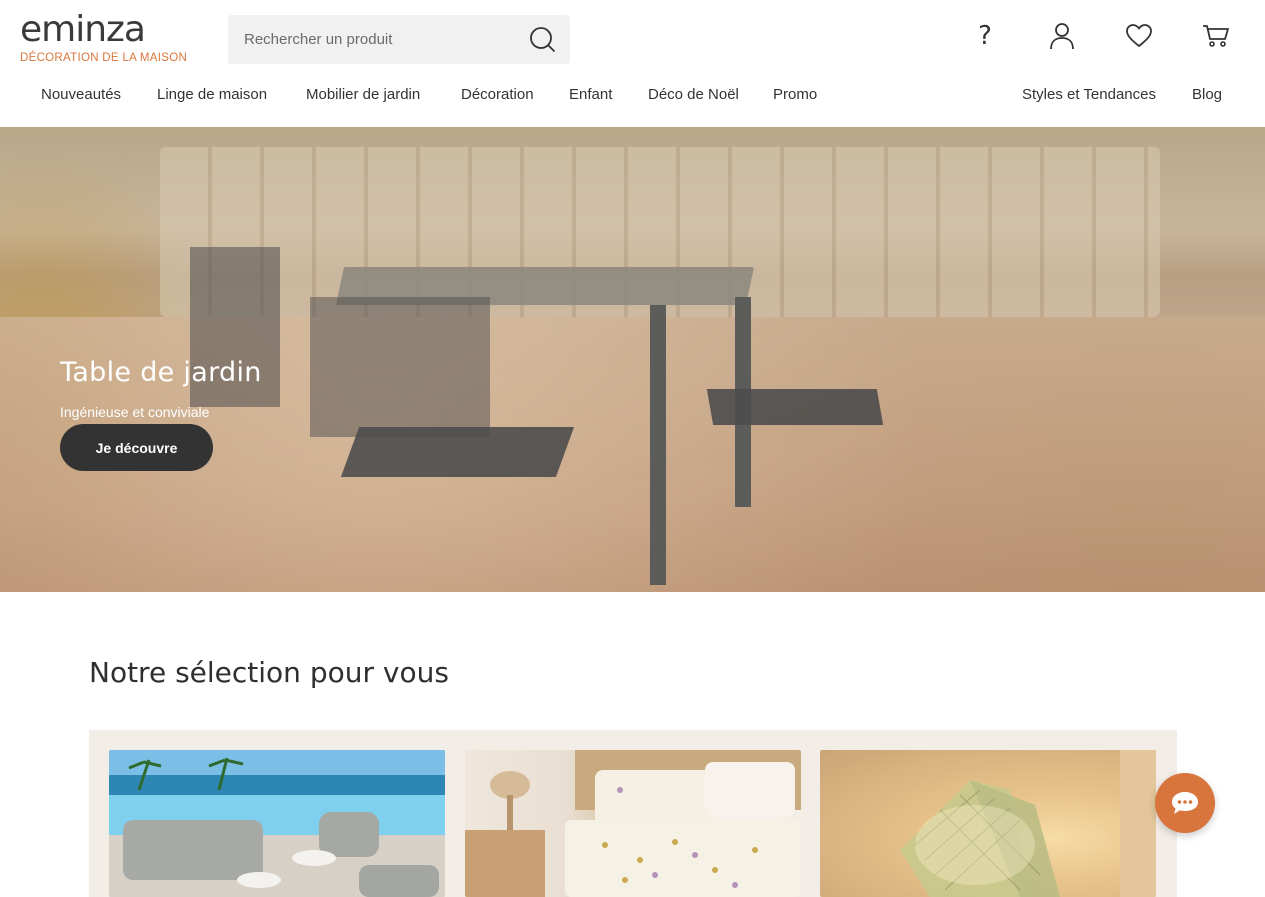 Image resolution: width=1265 pixels, height=897 pixels. I want to click on cart-glyph, so click(1216, 36).